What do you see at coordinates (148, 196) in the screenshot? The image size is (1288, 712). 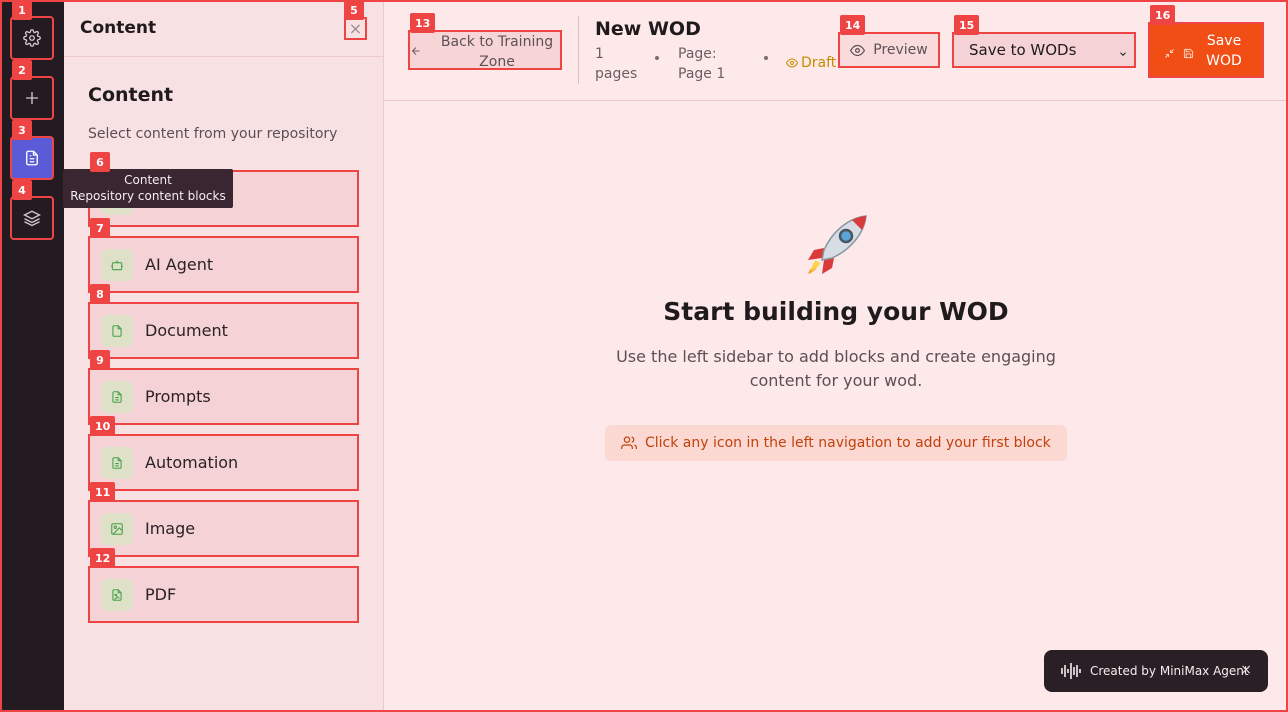 I see `tooltip-subtitle: Repository content blocks` at bounding box center [148, 196].